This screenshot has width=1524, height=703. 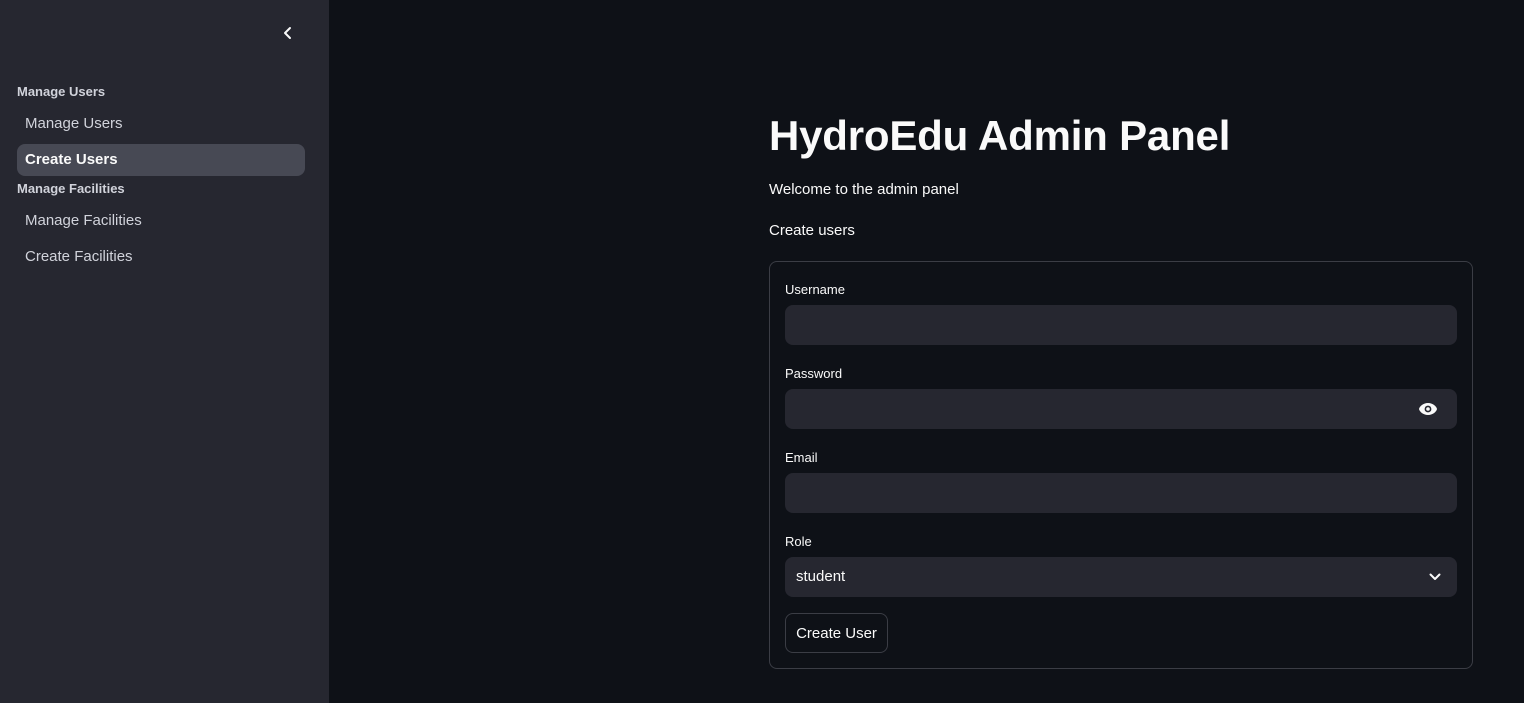 I want to click on role-label: Role, so click(x=798, y=541).